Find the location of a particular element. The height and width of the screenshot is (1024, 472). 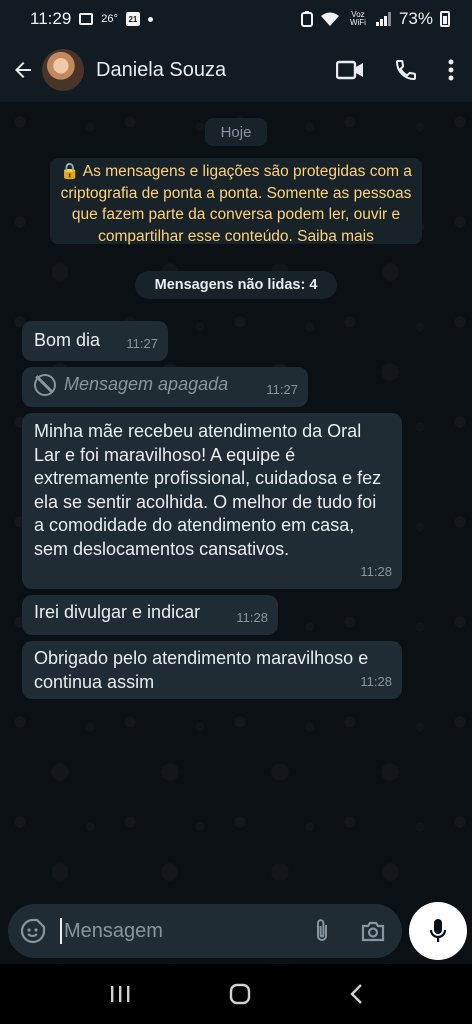

home-icon is located at coordinates (240, 994).